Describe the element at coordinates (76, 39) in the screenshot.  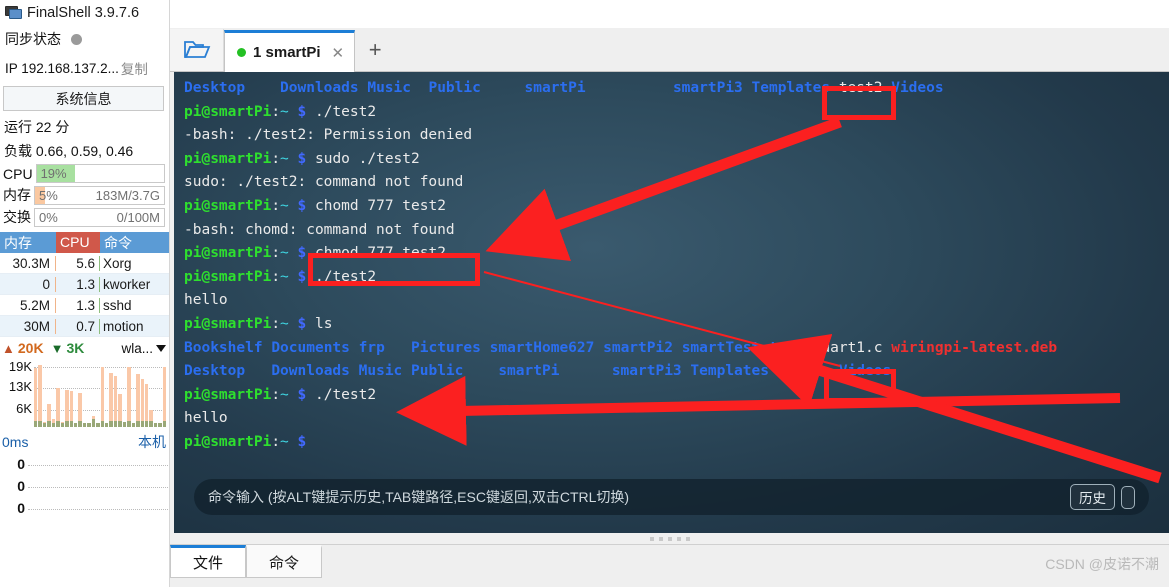
I see `gray-dot-icon` at that location.